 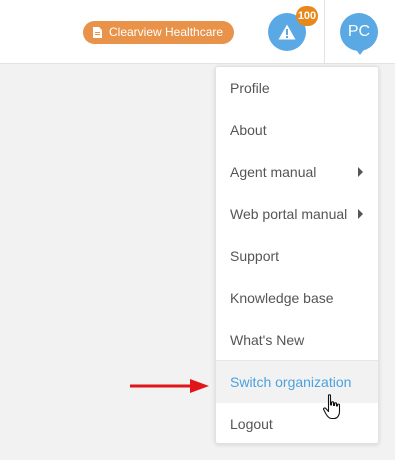 What do you see at coordinates (359, 32) in the screenshot?
I see `user-avatar: PC` at bounding box center [359, 32].